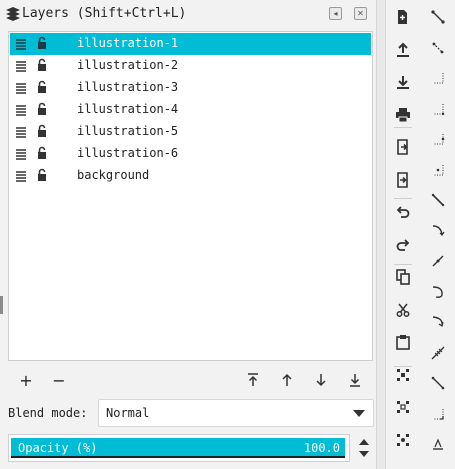  Describe the element at coordinates (364, 448) in the screenshot. I see `opacity-spin-buttons` at that location.